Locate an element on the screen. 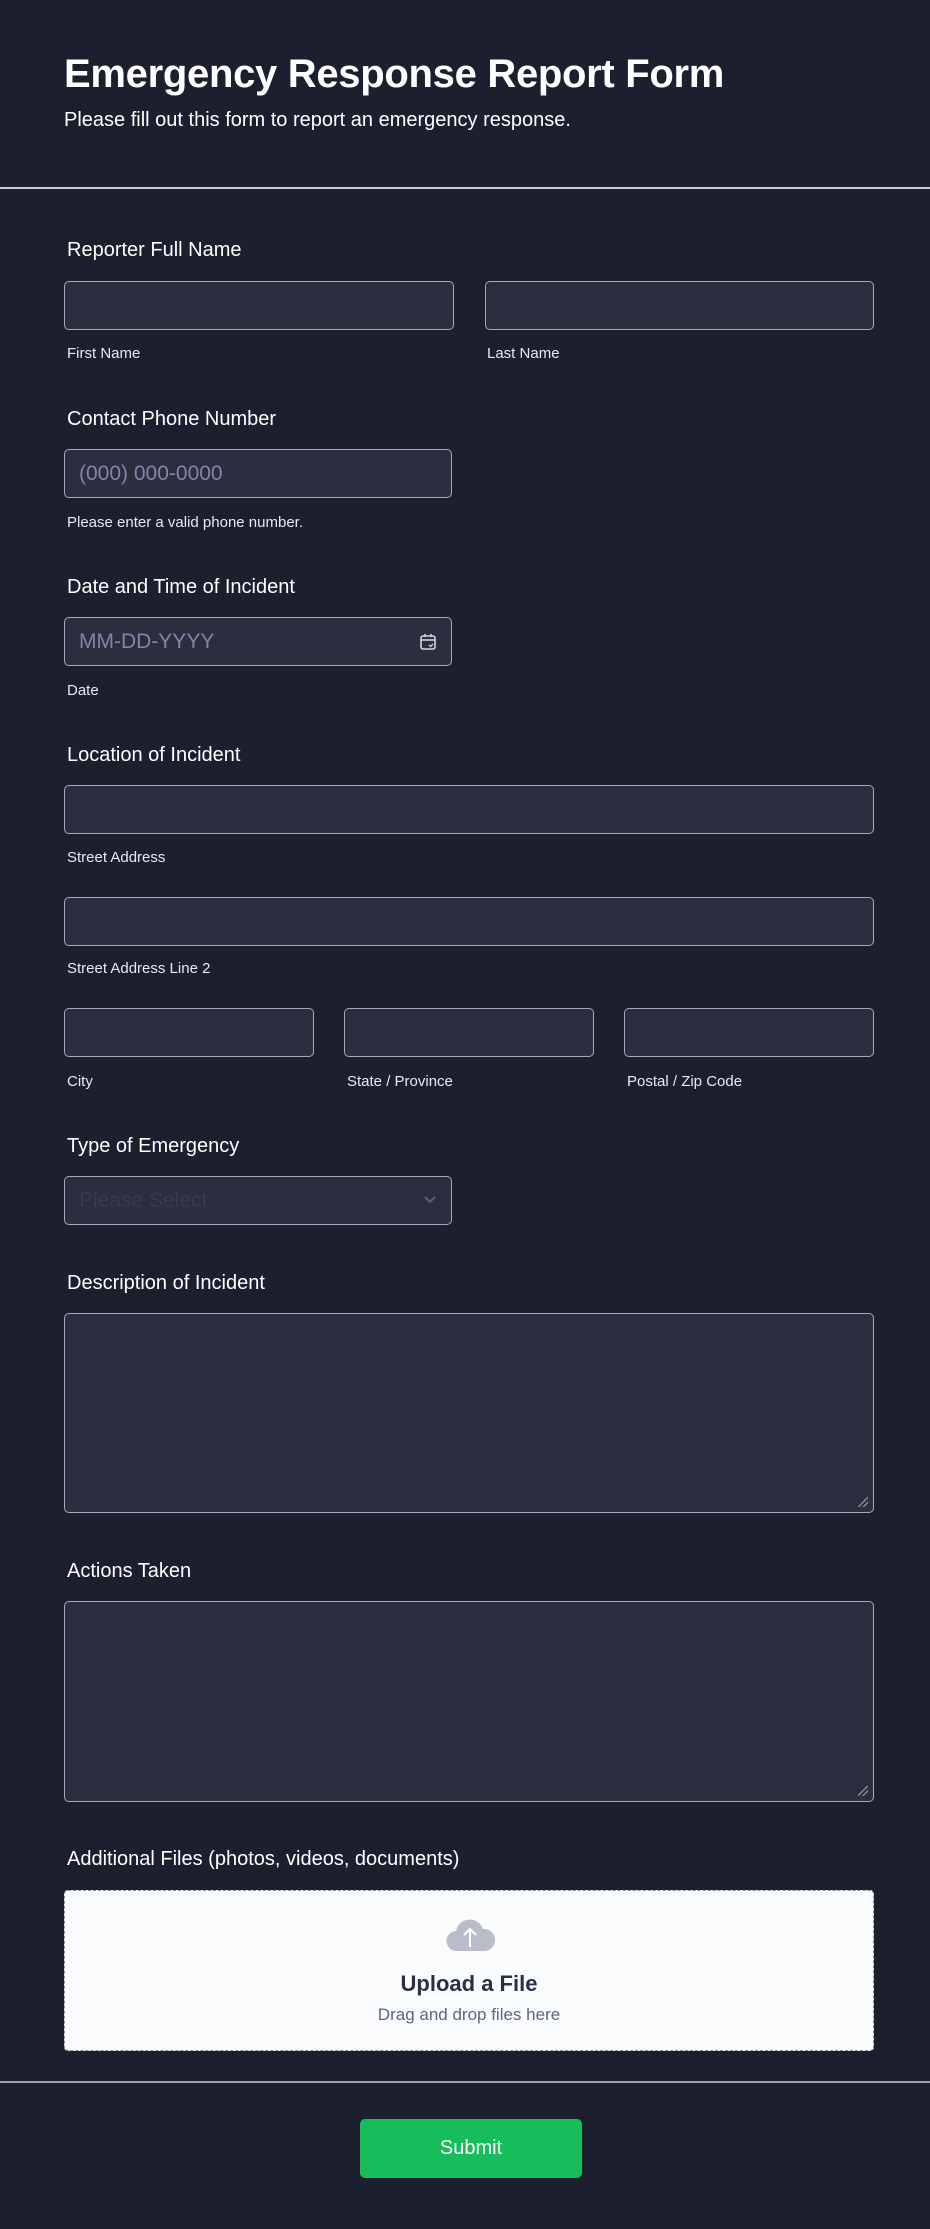 This screenshot has width=930, height=2229. upload-title: Upload a File is located at coordinates (469, 1983).